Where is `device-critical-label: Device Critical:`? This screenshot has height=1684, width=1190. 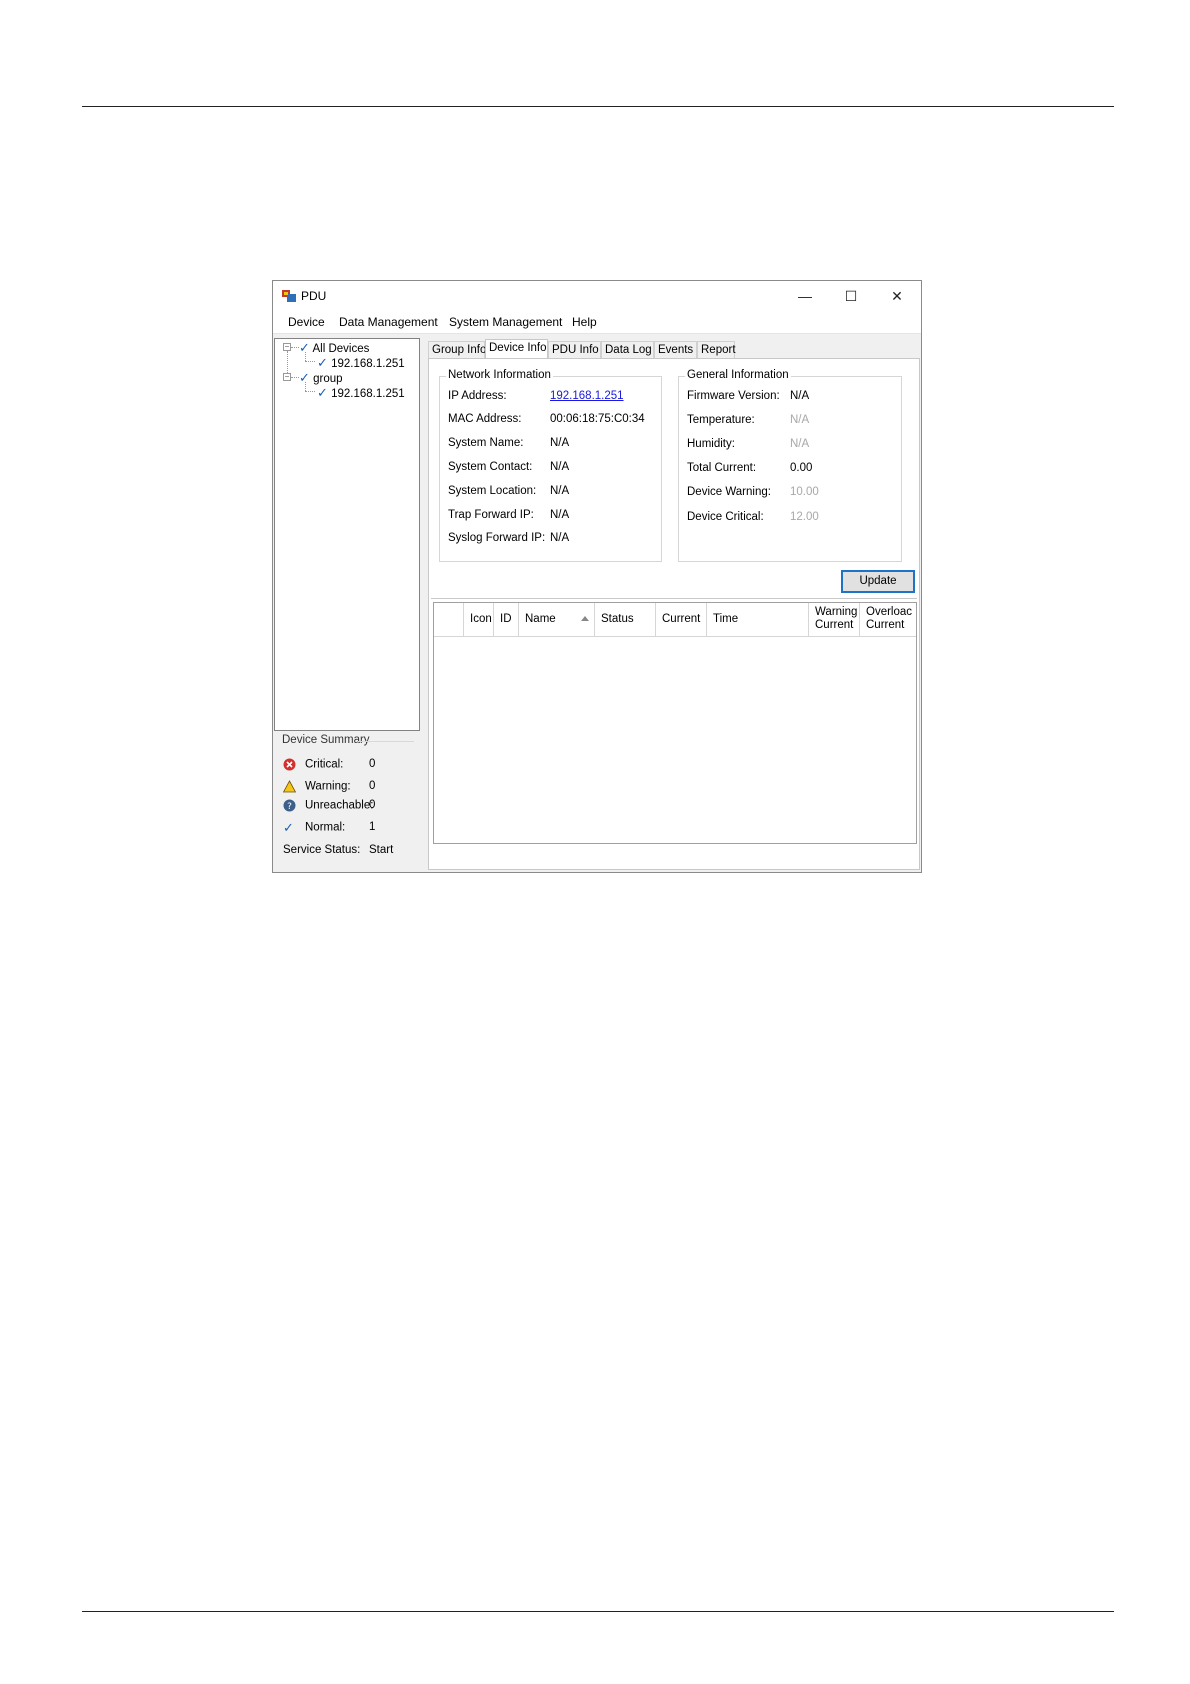 device-critical-label: Device Critical: is located at coordinates (725, 517).